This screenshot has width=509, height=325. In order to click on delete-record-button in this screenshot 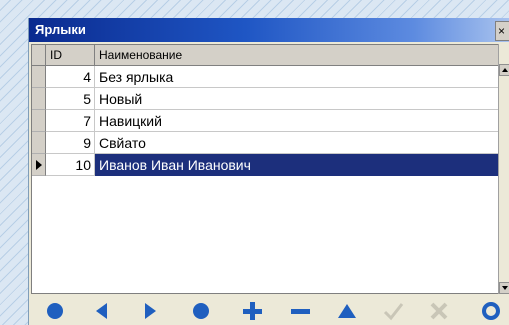, I will do `click(300, 311)`.